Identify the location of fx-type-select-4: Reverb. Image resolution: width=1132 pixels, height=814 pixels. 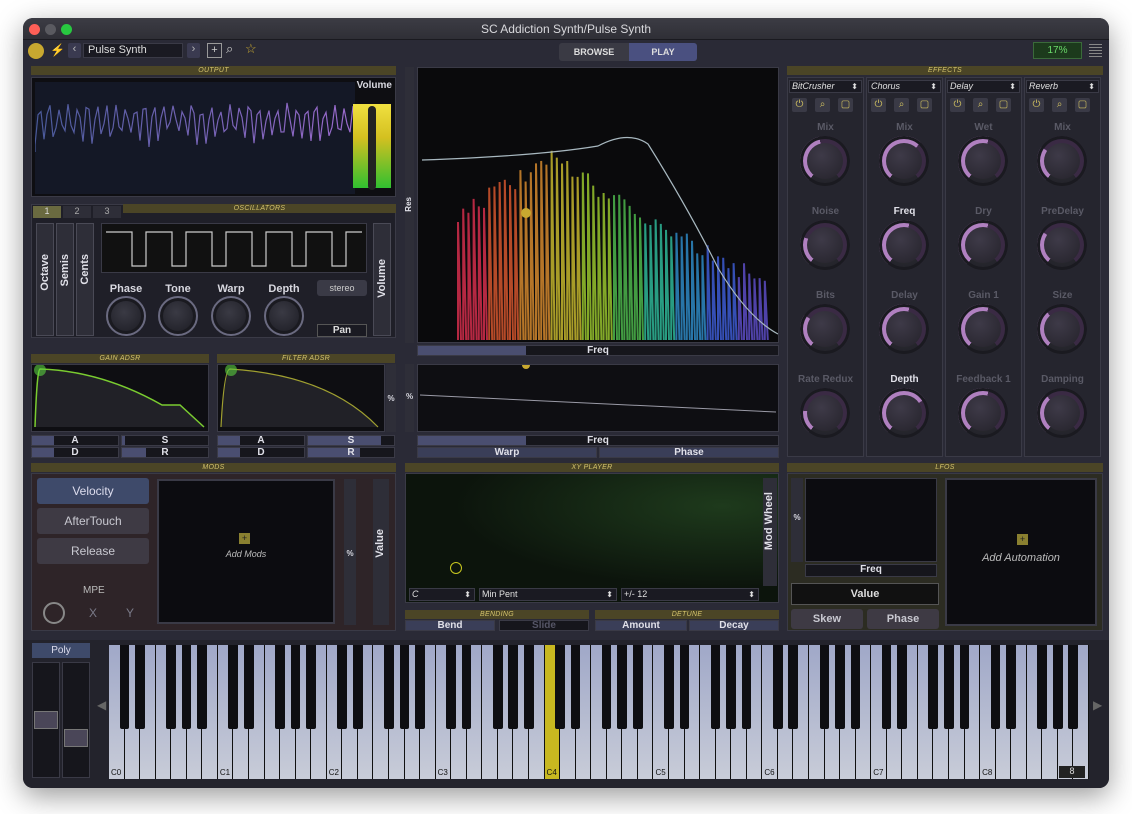
(1062, 86).